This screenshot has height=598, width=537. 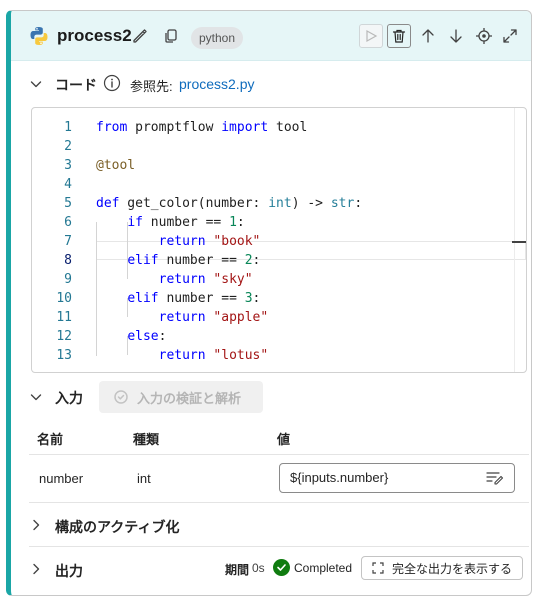 I want to click on line-number: 2, so click(x=68, y=146).